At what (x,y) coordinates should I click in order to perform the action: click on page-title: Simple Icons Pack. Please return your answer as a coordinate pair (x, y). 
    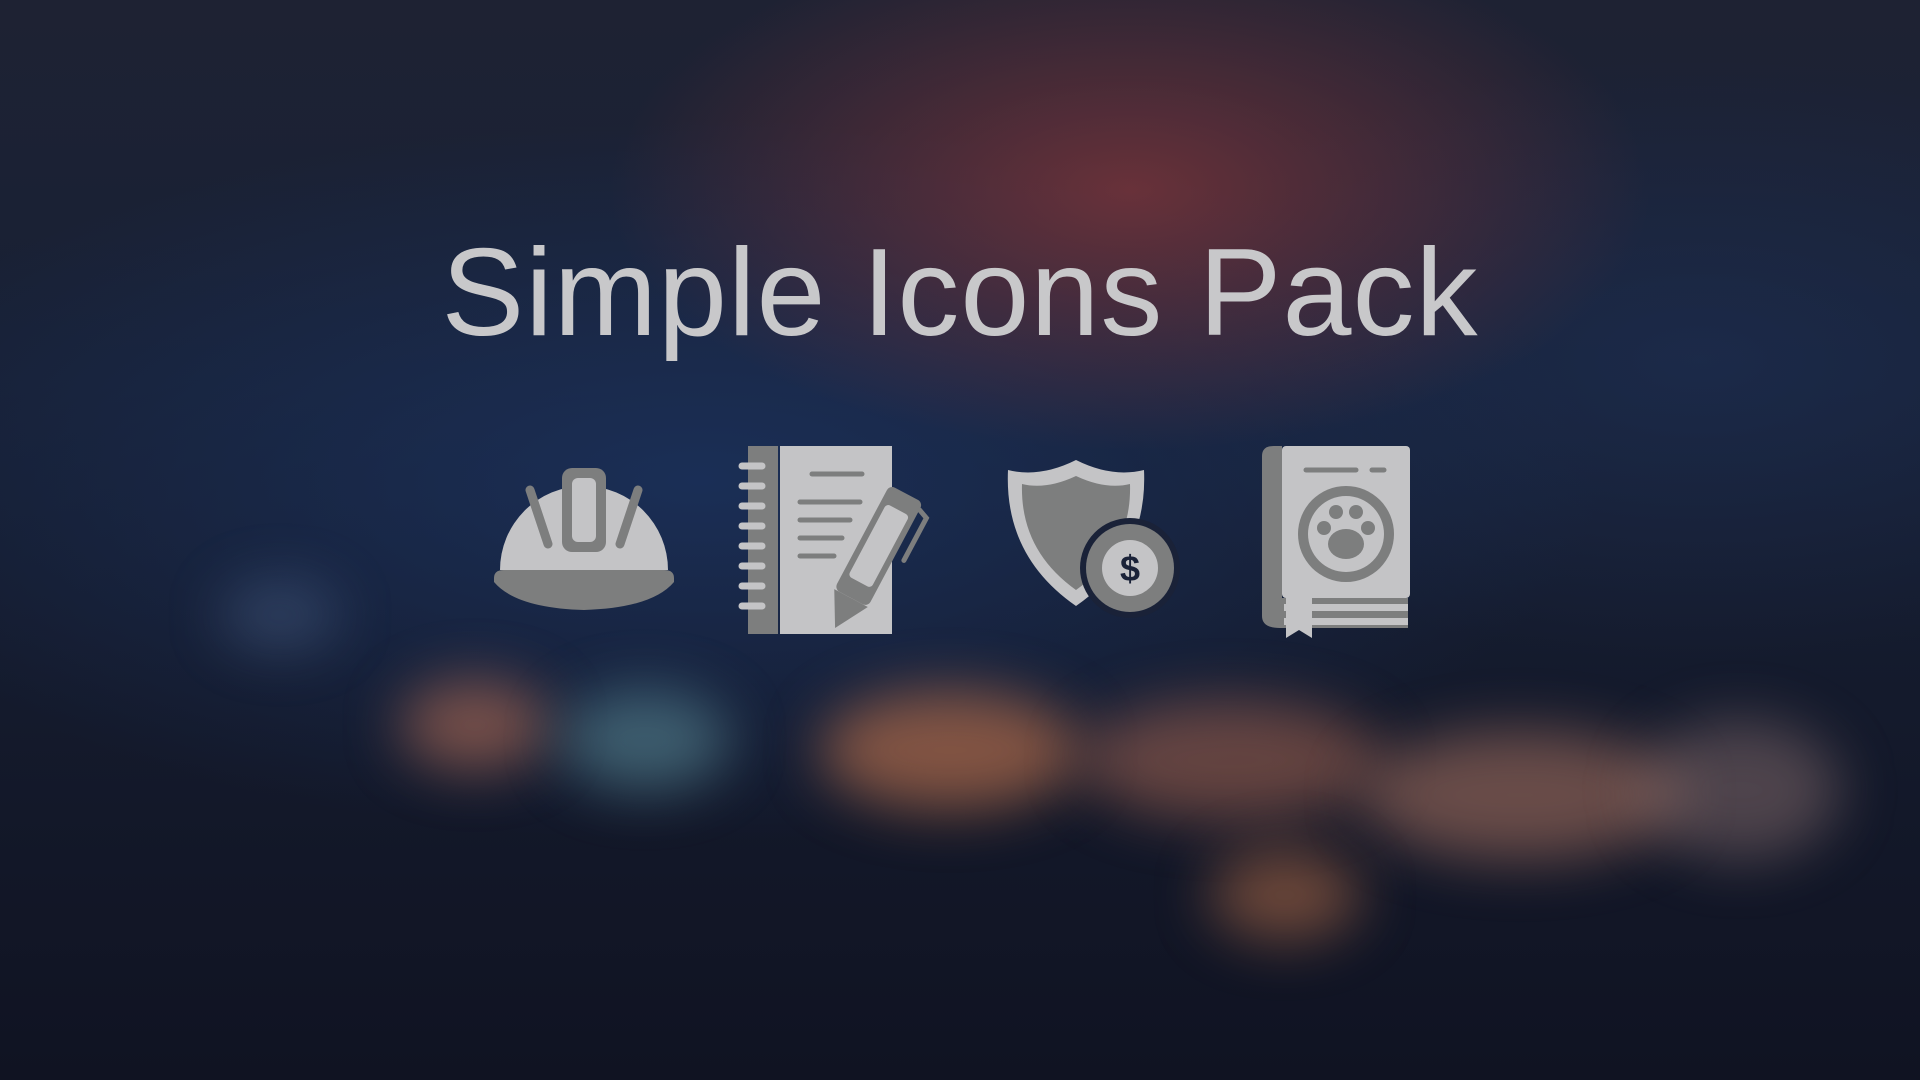
    Looking at the image, I should click on (960, 293).